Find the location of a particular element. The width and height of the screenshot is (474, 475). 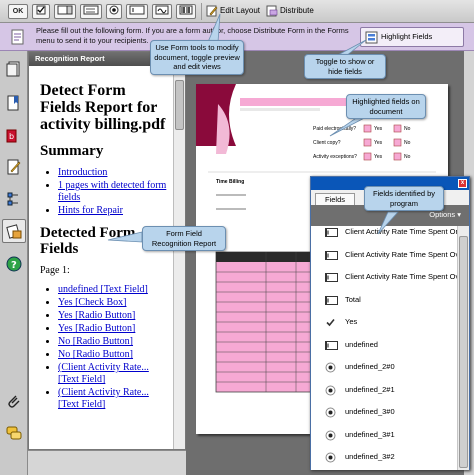

list-item: undefined_2#1 is located at coordinates (384, 389).